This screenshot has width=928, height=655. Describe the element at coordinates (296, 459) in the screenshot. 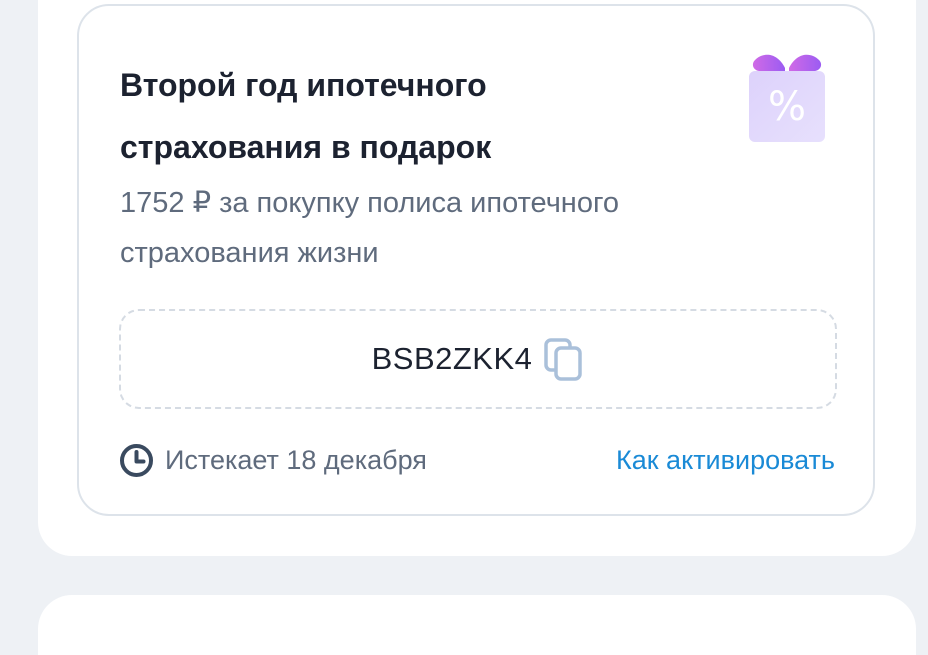

I see `expiry-text: Истекает 18 декабря` at that location.